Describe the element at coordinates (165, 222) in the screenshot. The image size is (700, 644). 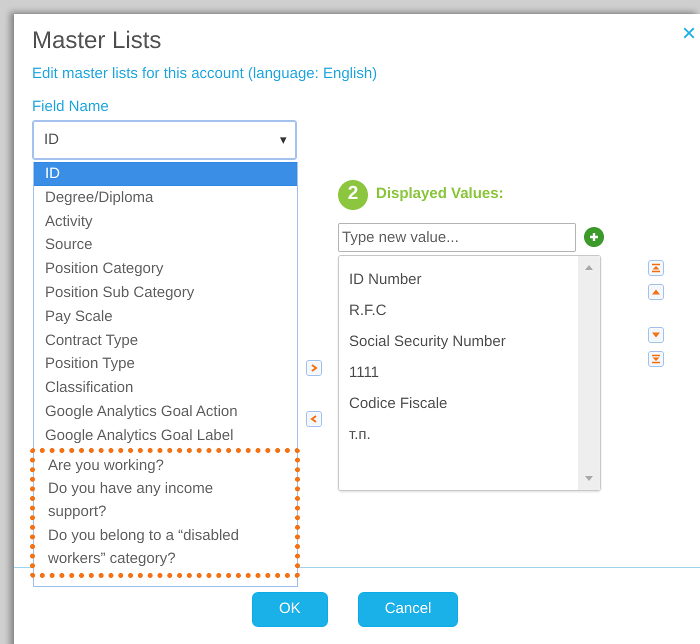
I see `dropdown-option: Activity` at that location.